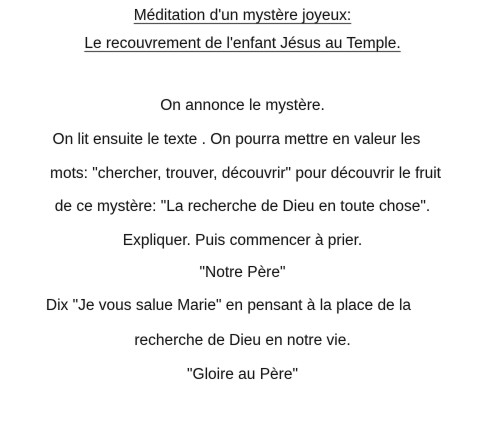  What do you see at coordinates (242, 240) in the screenshot?
I see `body-line-5: Expliquer. Puis commencer à prier.` at bounding box center [242, 240].